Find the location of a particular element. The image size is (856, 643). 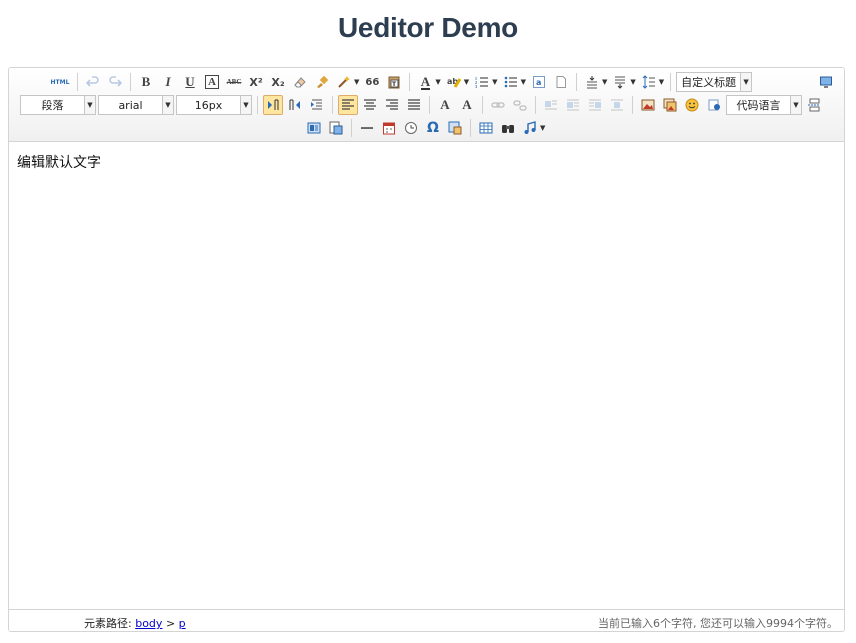

indent-button is located at coordinates (317, 105).